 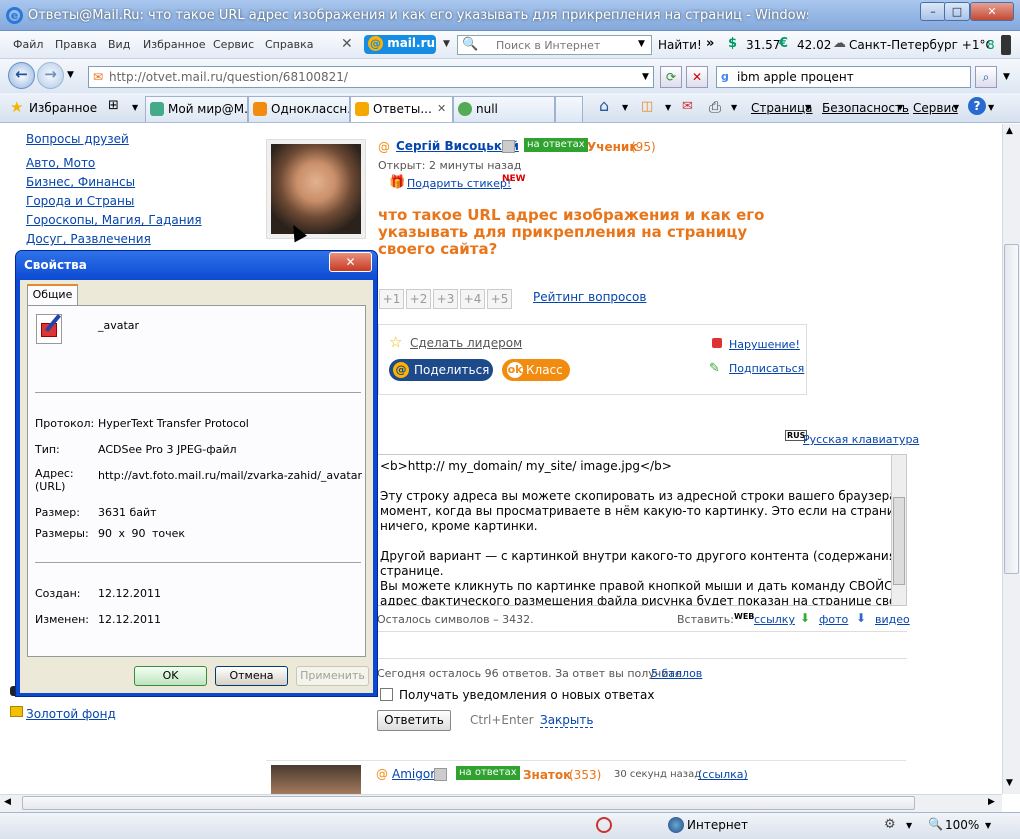 I want to click on stop-icon: ✕, so click(x=697, y=77).